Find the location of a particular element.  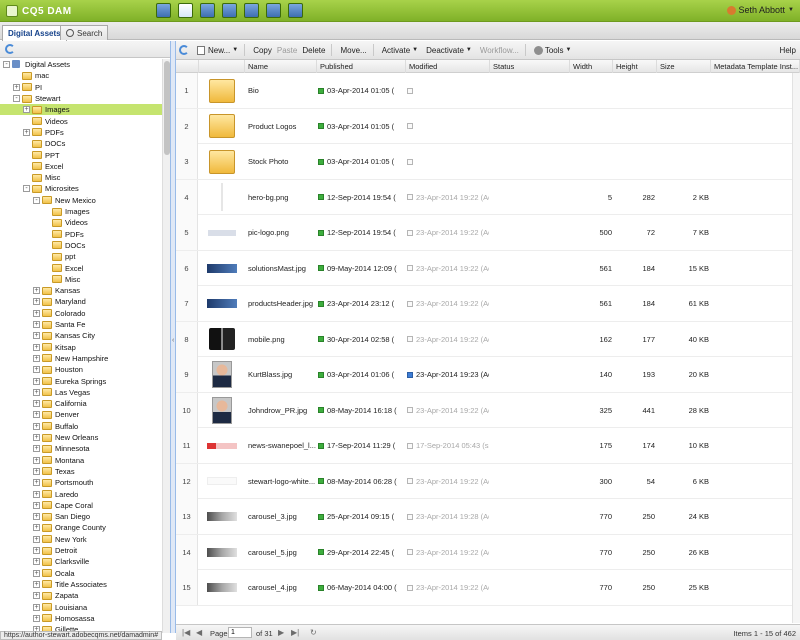

tools-button: Tools ▼ is located at coordinates (552, 50).